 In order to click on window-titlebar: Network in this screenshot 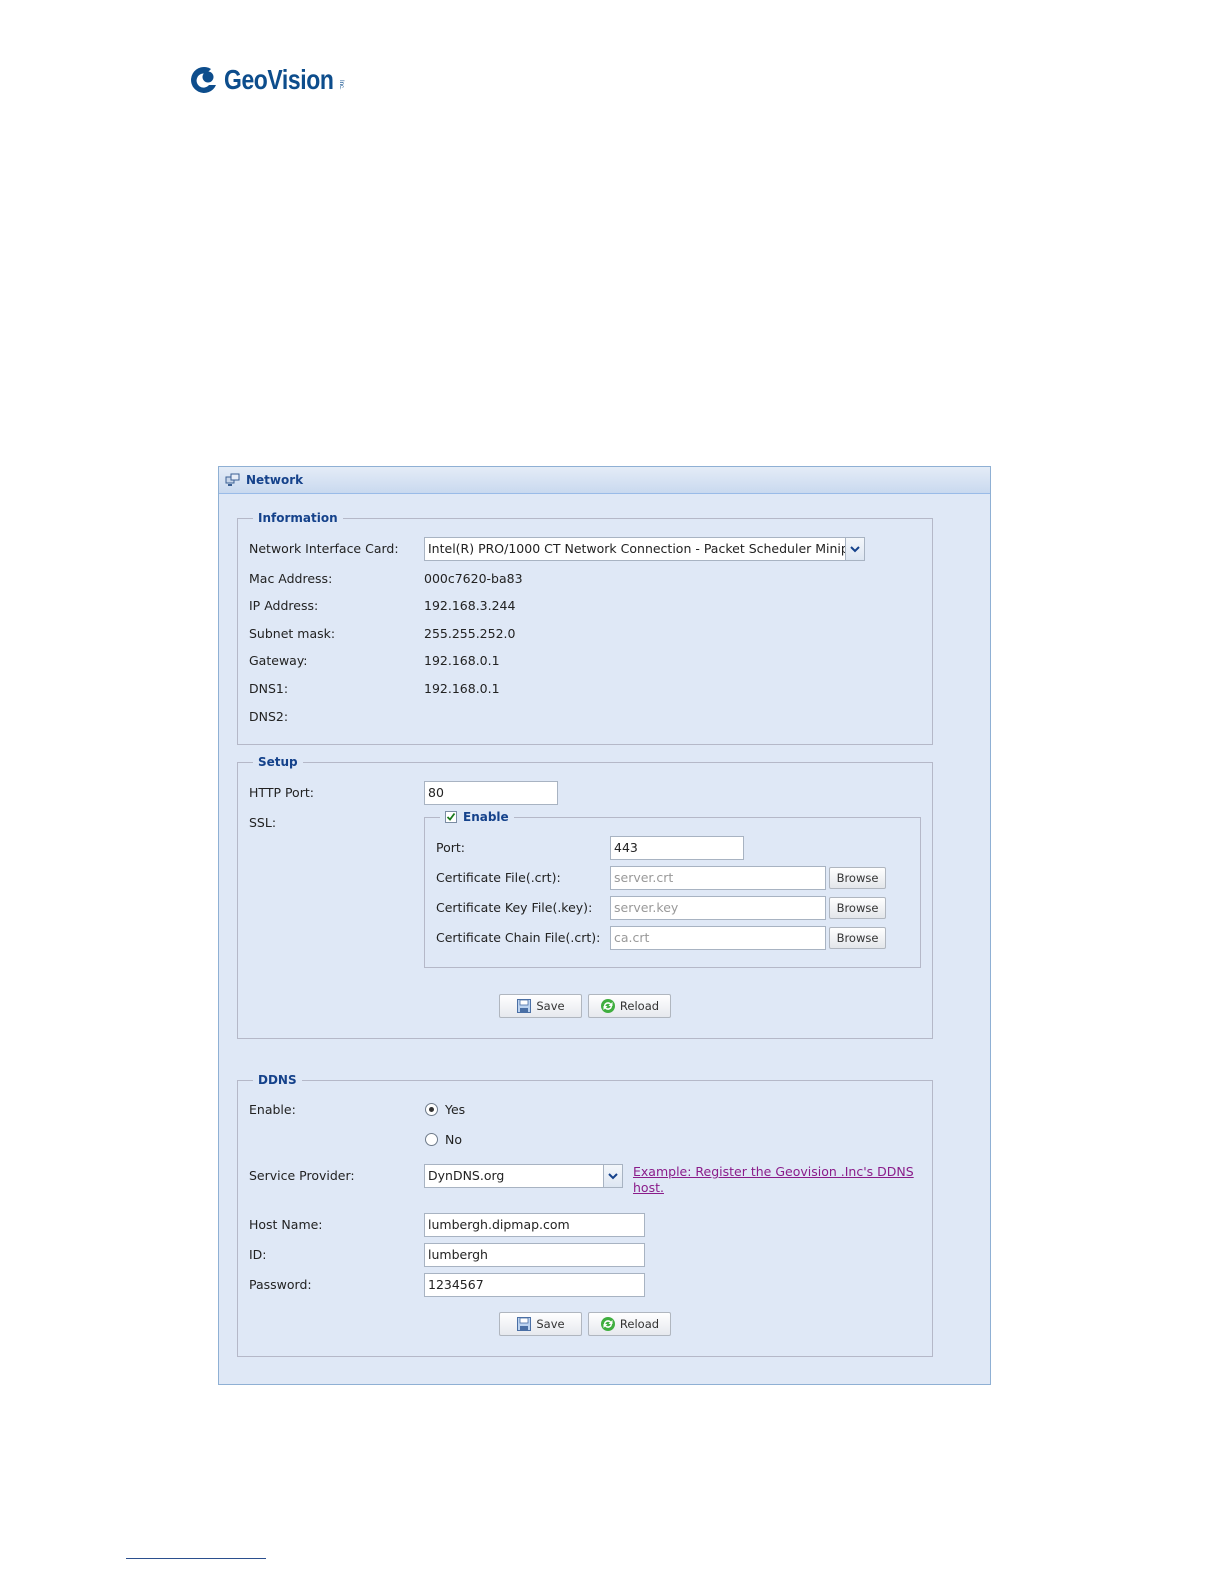, I will do `click(604, 480)`.